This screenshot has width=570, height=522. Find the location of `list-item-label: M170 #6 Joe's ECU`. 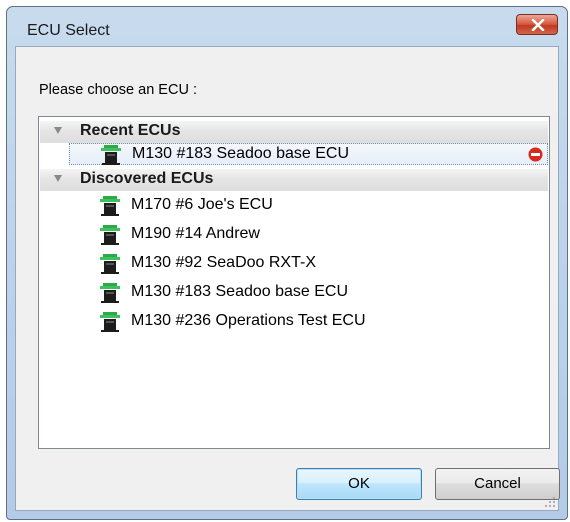

list-item-label: M170 #6 Joe's ECU is located at coordinates (202, 204).